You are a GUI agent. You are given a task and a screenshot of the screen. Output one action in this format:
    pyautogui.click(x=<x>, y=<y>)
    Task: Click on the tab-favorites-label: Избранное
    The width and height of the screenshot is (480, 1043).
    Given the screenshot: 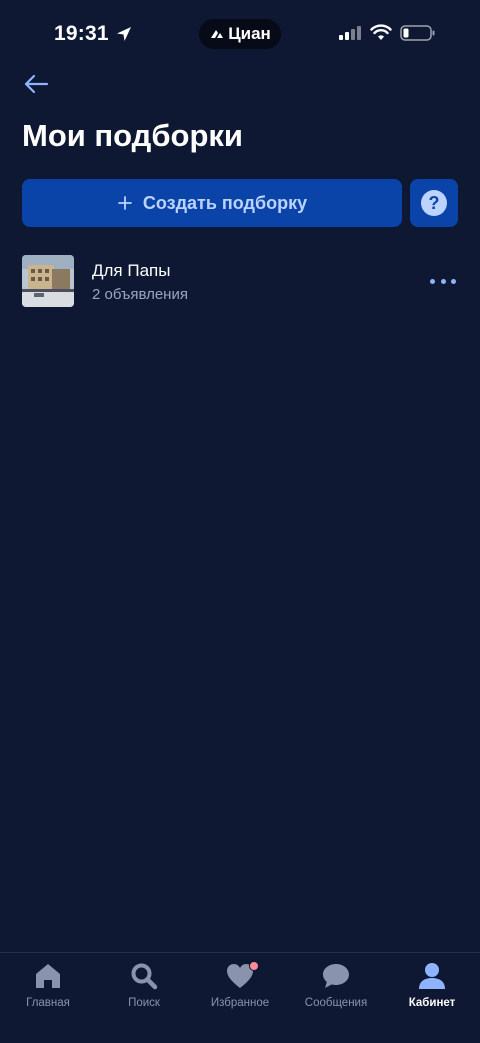 What is the action you would take?
    pyautogui.click(x=240, y=1003)
    